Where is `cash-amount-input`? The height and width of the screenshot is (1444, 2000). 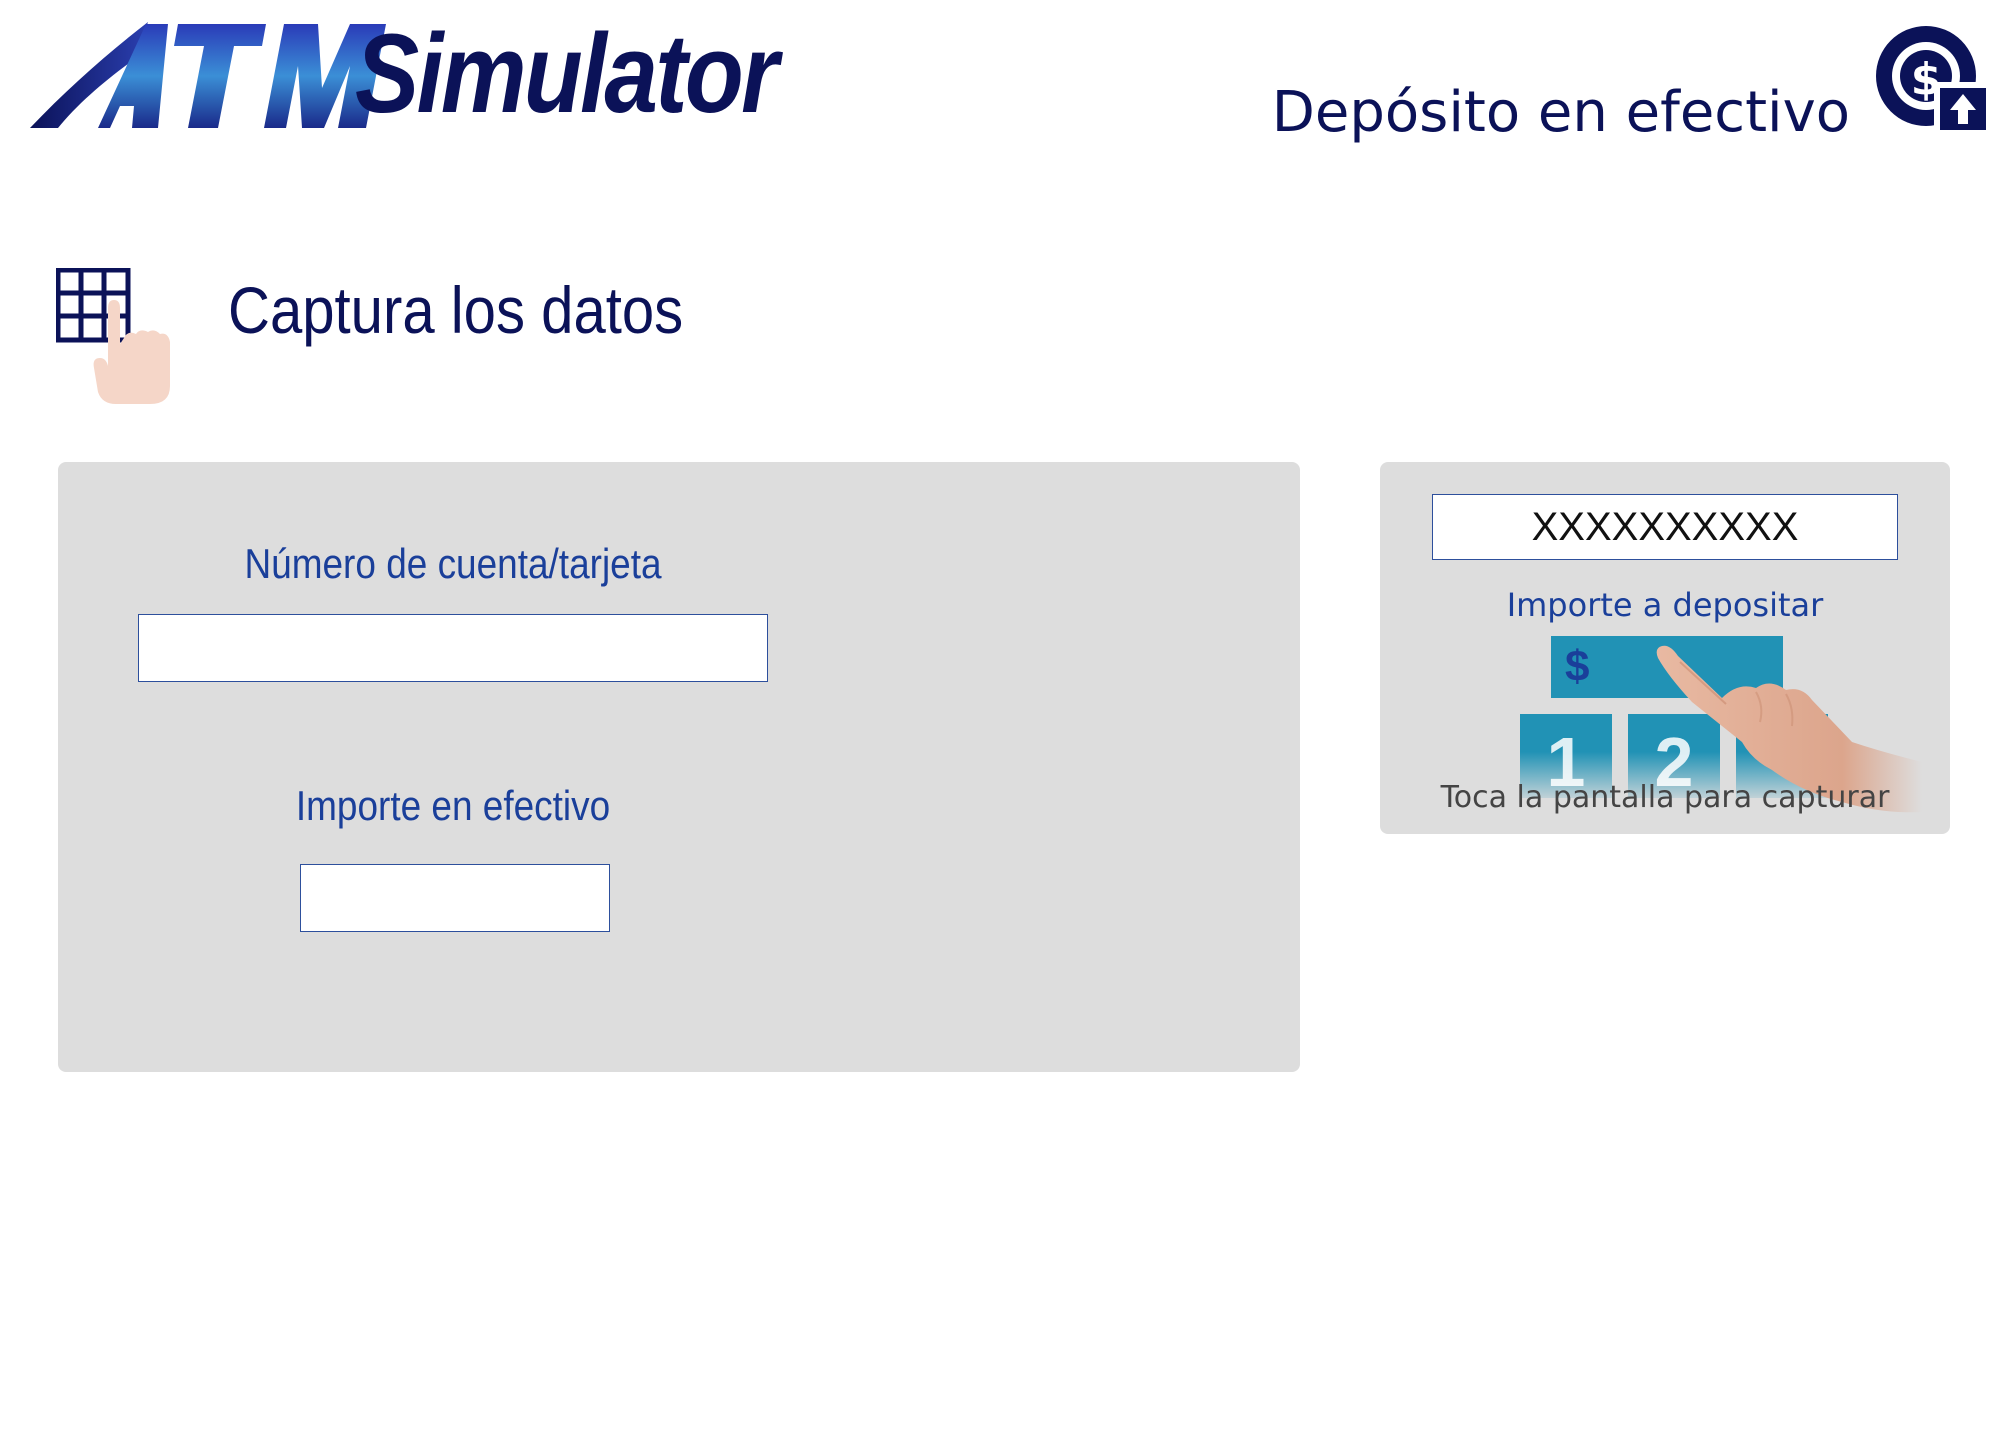
cash-amount-input is located at coordinates (455, 898).